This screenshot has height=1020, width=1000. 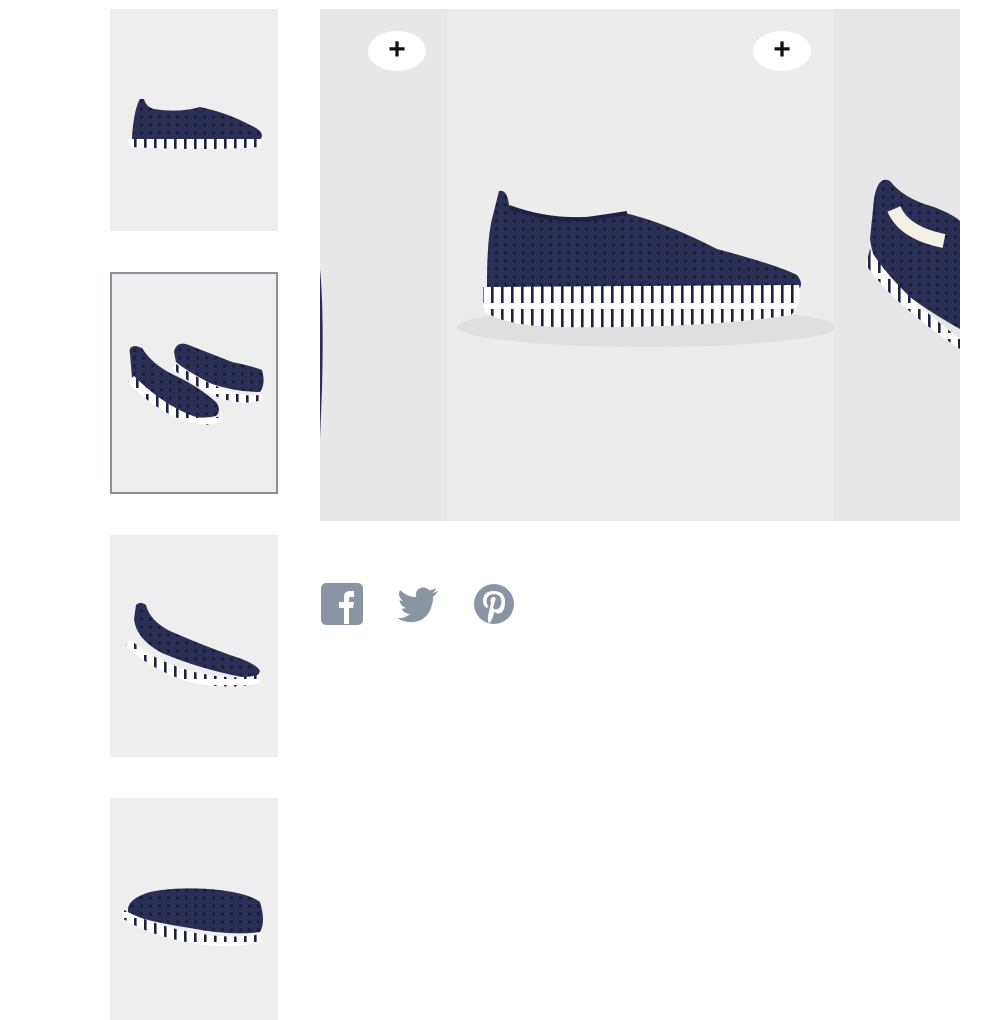 I want to click on pinterest-icon, so click(x=494, y=604).